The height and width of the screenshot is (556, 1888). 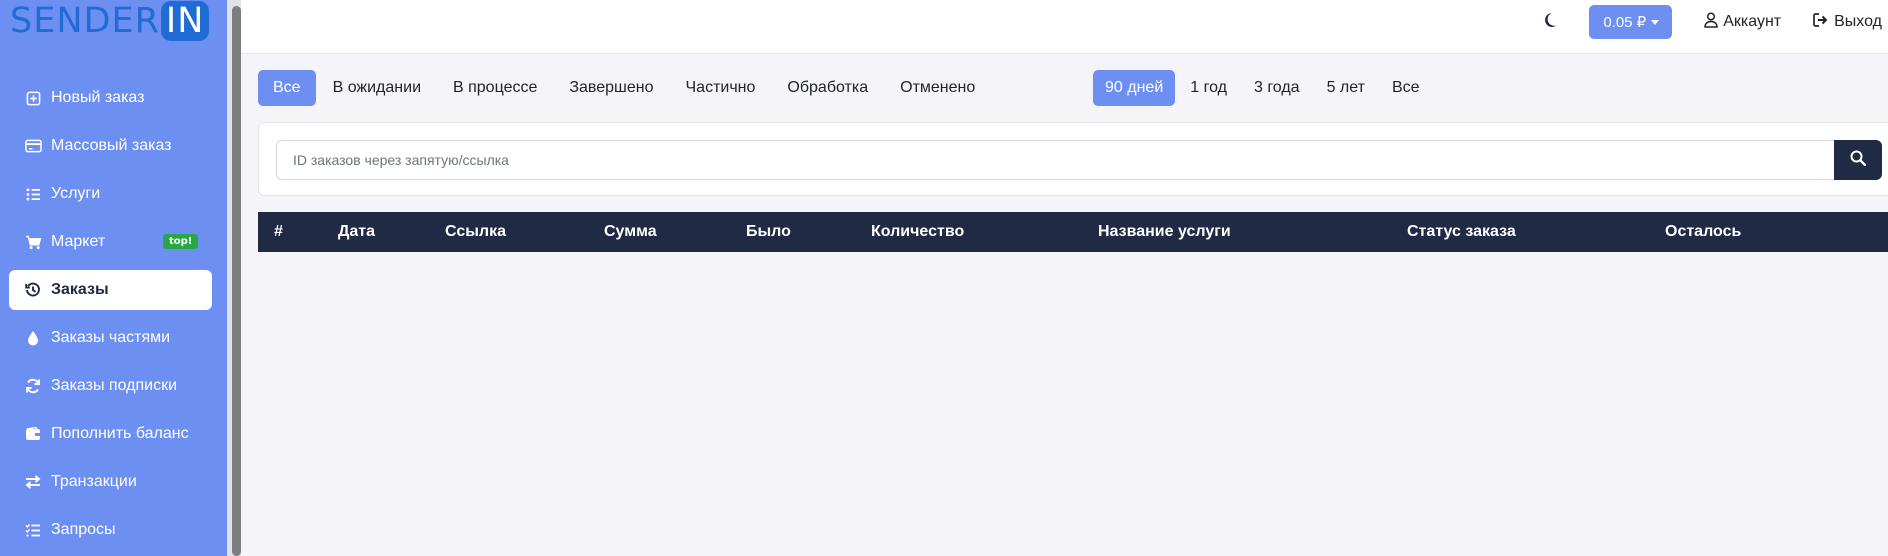 I want to click on user-icon, so click(x=1713, y=22).